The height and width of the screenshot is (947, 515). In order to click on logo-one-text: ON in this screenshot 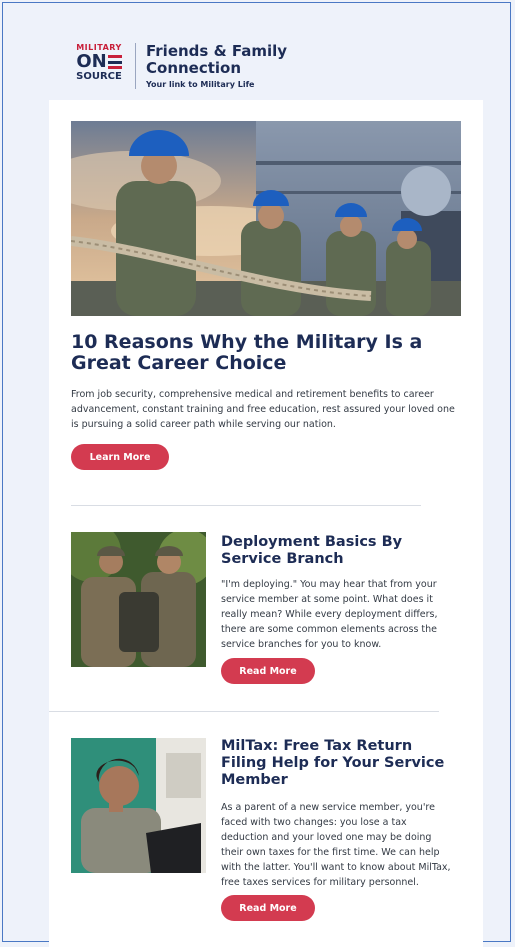, I will do `click(91, 61)`.